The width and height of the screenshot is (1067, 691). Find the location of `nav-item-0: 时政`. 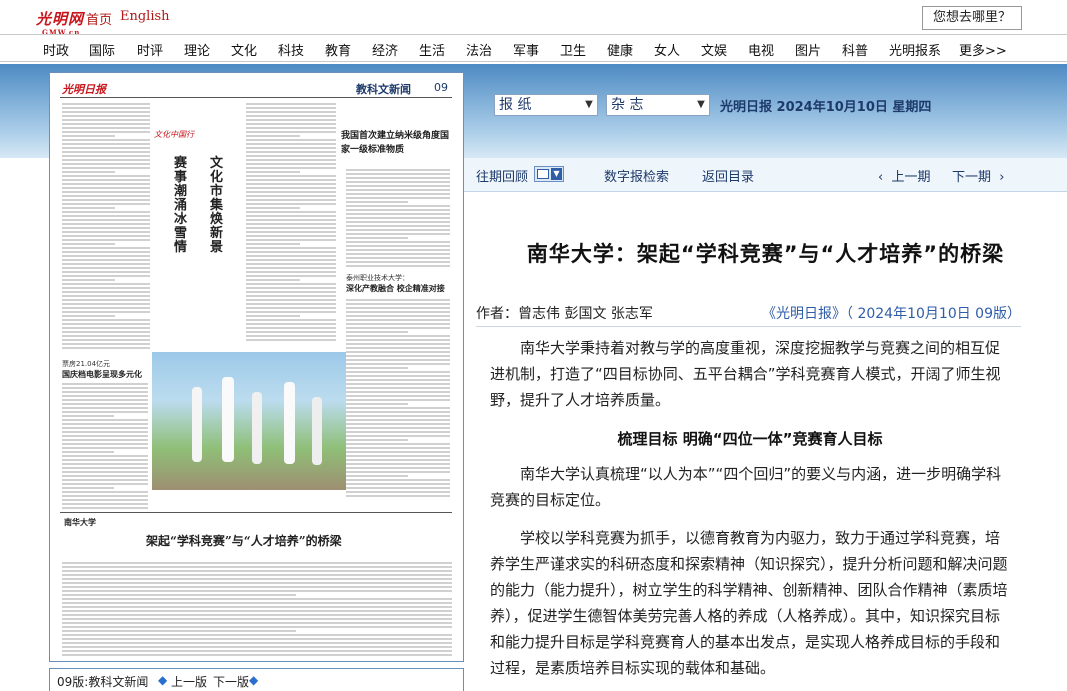

nav-item-0: 时政 is located at coordinates (56, 49).